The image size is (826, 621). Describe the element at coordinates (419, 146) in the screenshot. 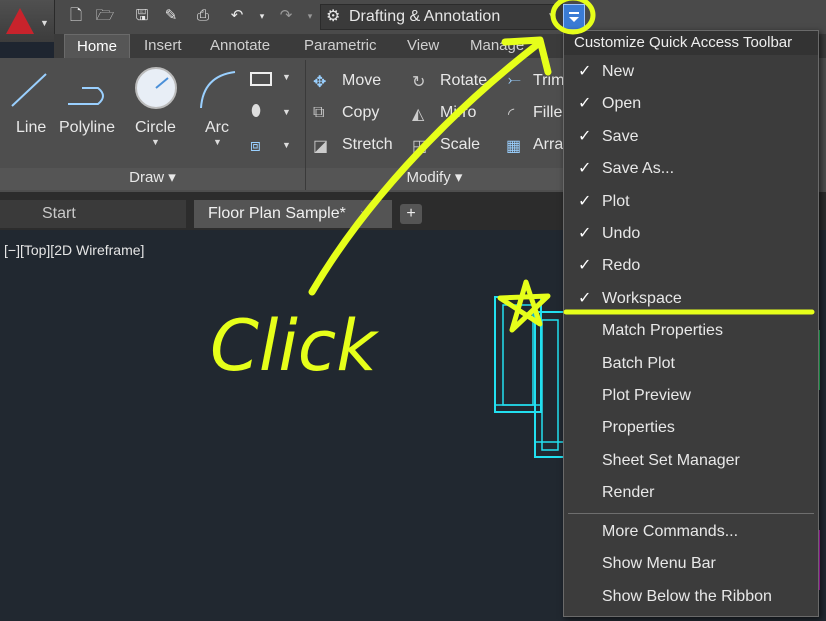

I see `scale-icon: ◰` at that location.